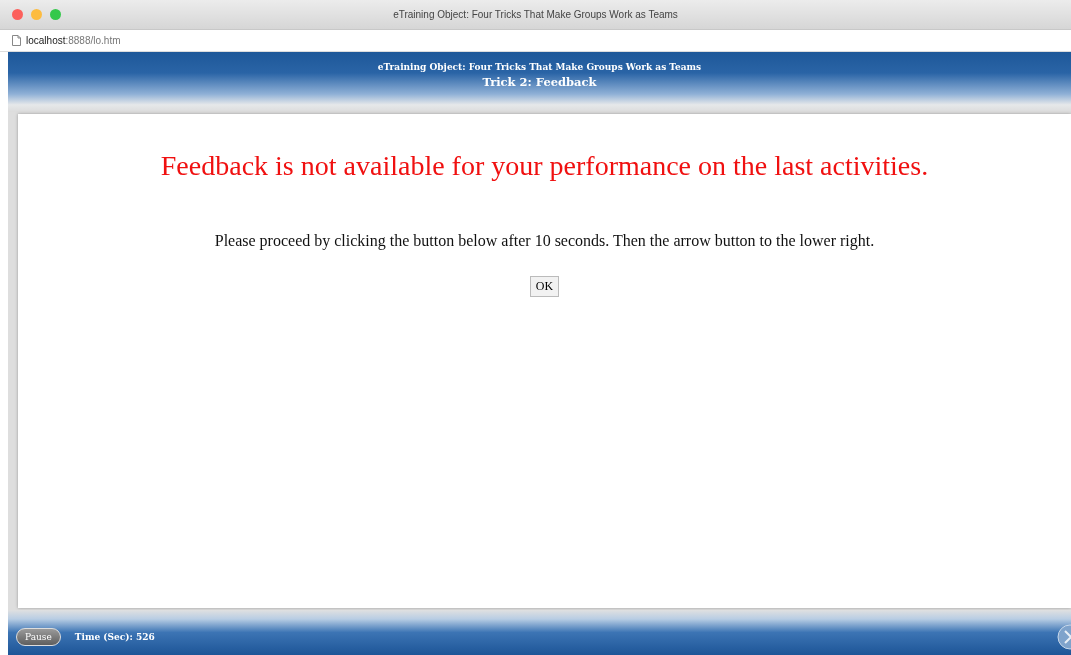 Image resolution: width=1071 pixels, height=655 pixels. I want to click on timer-text: Time (Sec): 526, so click(114, 636).